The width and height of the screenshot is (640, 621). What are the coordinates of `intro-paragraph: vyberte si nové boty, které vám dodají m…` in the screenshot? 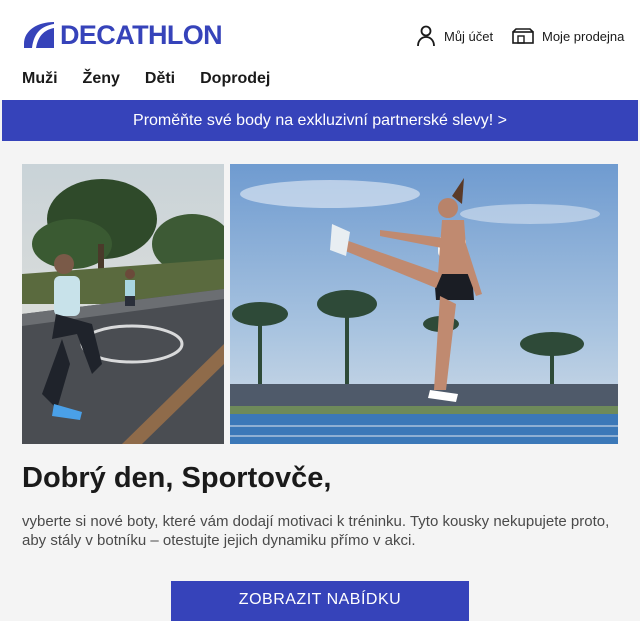 It's located at (316, 531).